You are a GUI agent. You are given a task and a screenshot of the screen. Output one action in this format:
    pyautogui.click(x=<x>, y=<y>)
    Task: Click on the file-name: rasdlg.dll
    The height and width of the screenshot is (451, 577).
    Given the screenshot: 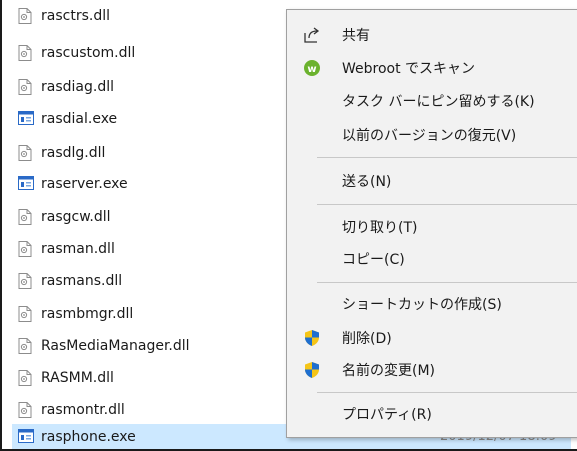 What is the action you would take?
    pyautogui.click(x=73, y=152)
    